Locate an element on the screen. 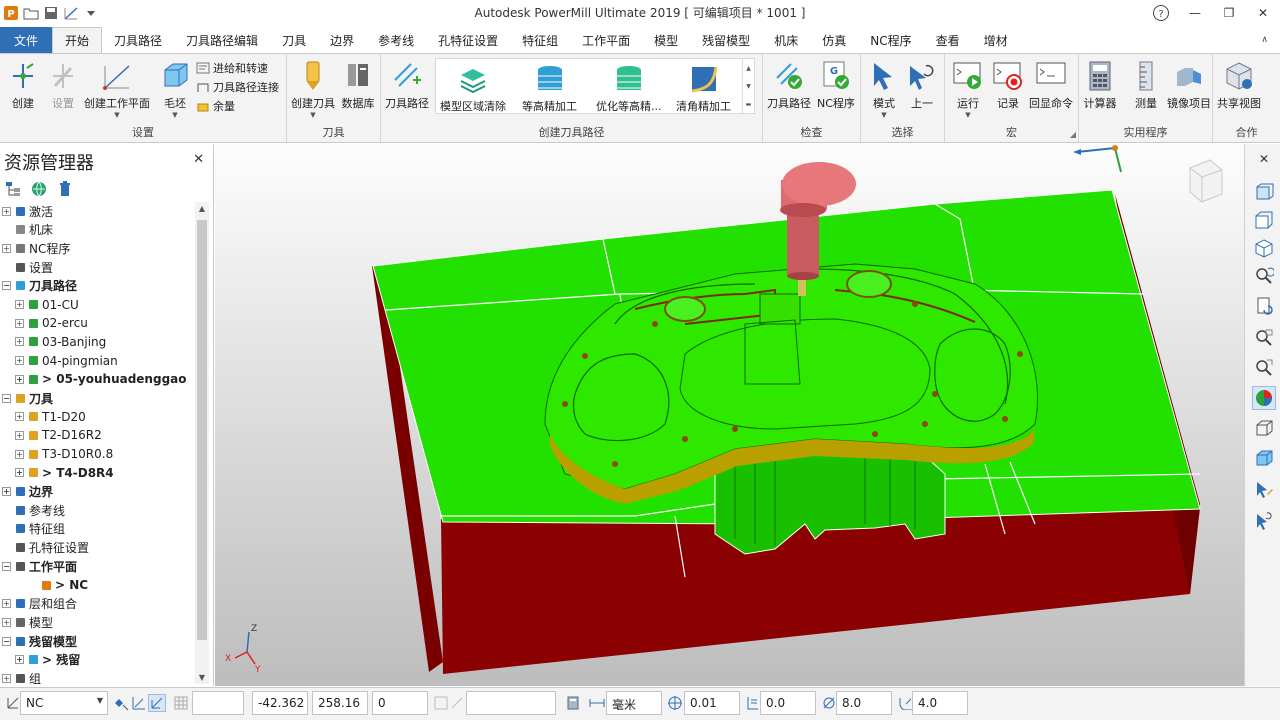  create-button: 创建 is located at coordinates (23, 84).